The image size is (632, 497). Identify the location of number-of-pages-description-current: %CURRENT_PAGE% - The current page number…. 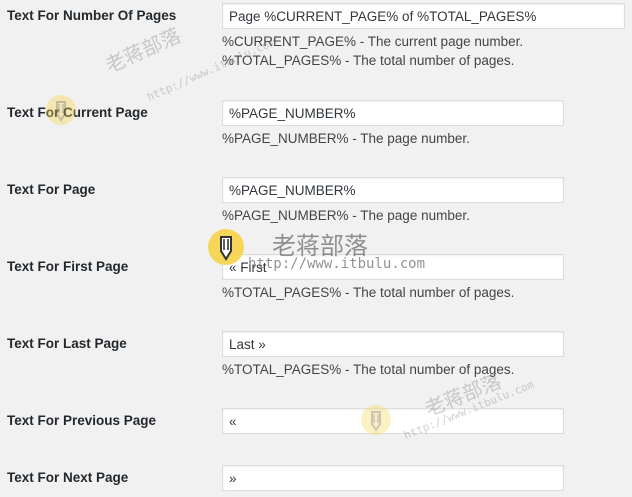
(373, 41).